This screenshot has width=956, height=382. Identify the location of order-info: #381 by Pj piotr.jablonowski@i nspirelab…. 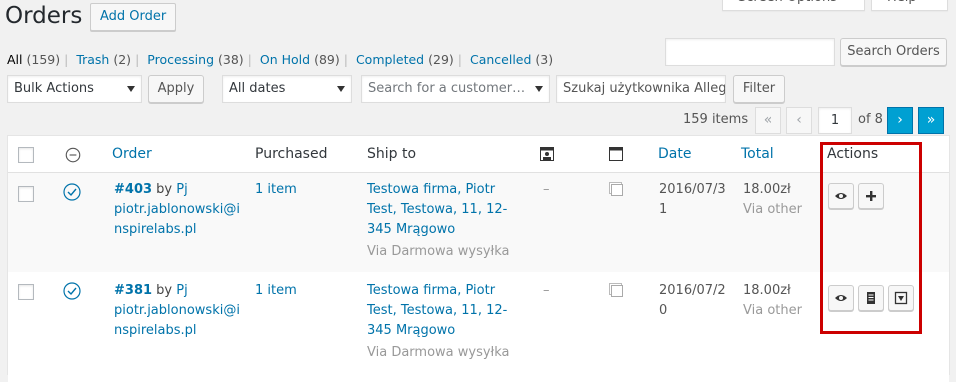
(179, 311).